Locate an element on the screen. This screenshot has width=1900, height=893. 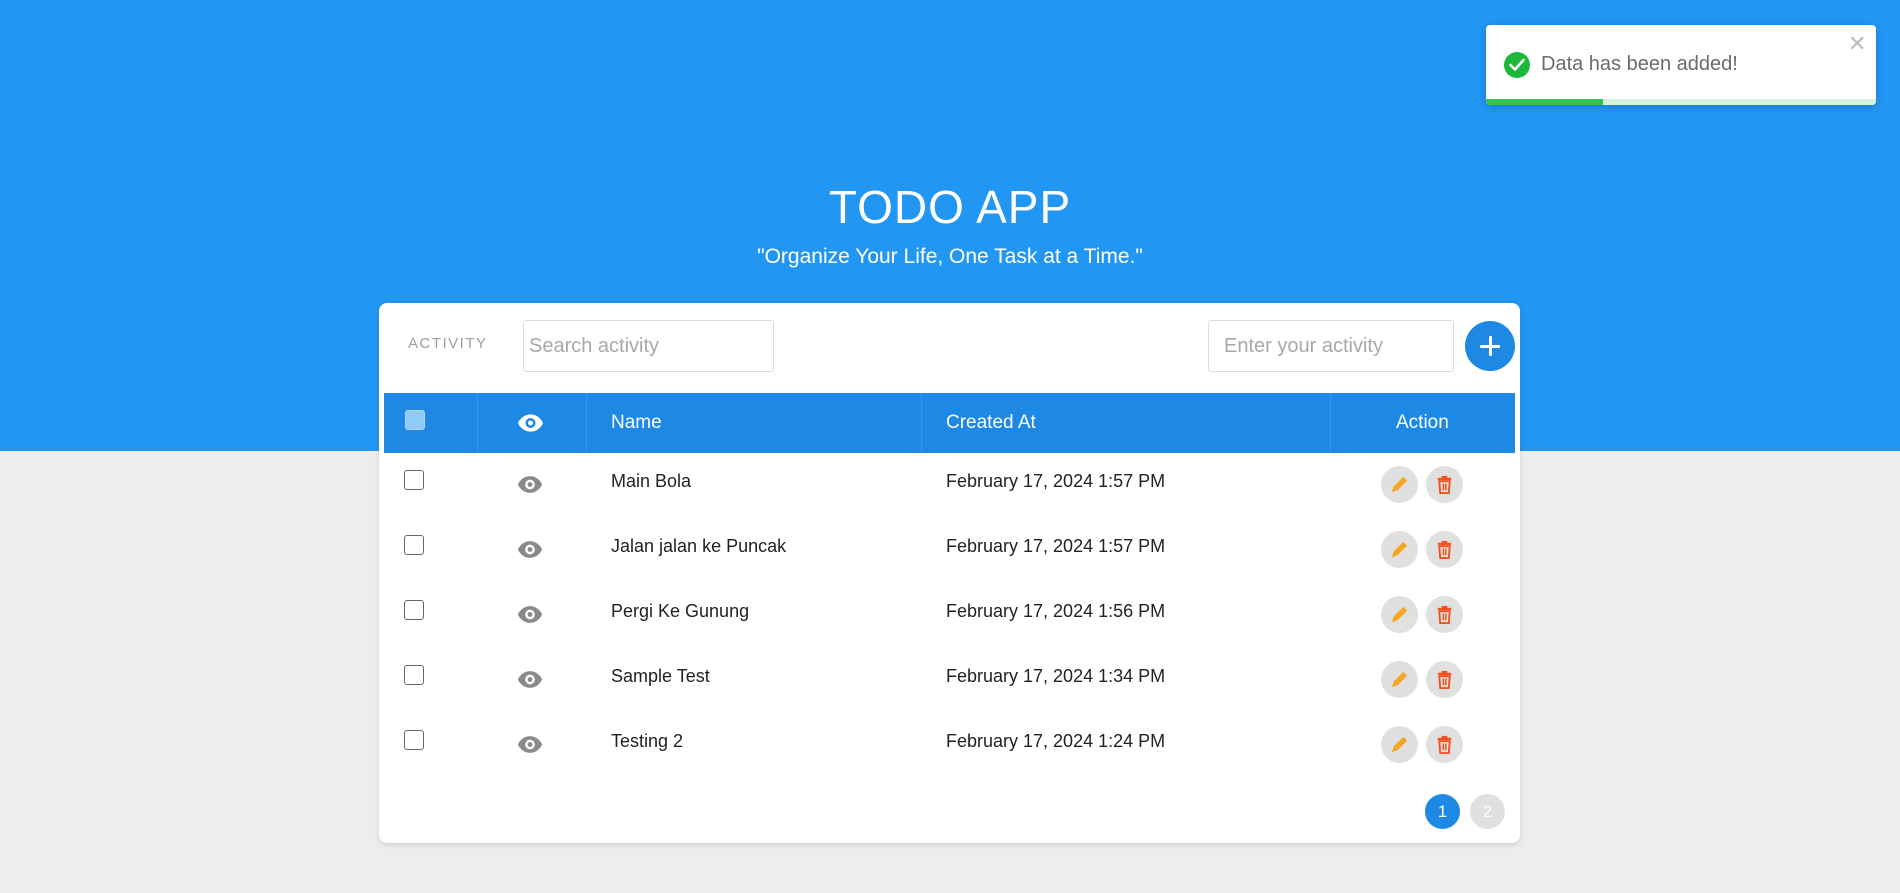
row-created-at: February 17, 2024 1:56 PM is located at coordinates (1056, 611).